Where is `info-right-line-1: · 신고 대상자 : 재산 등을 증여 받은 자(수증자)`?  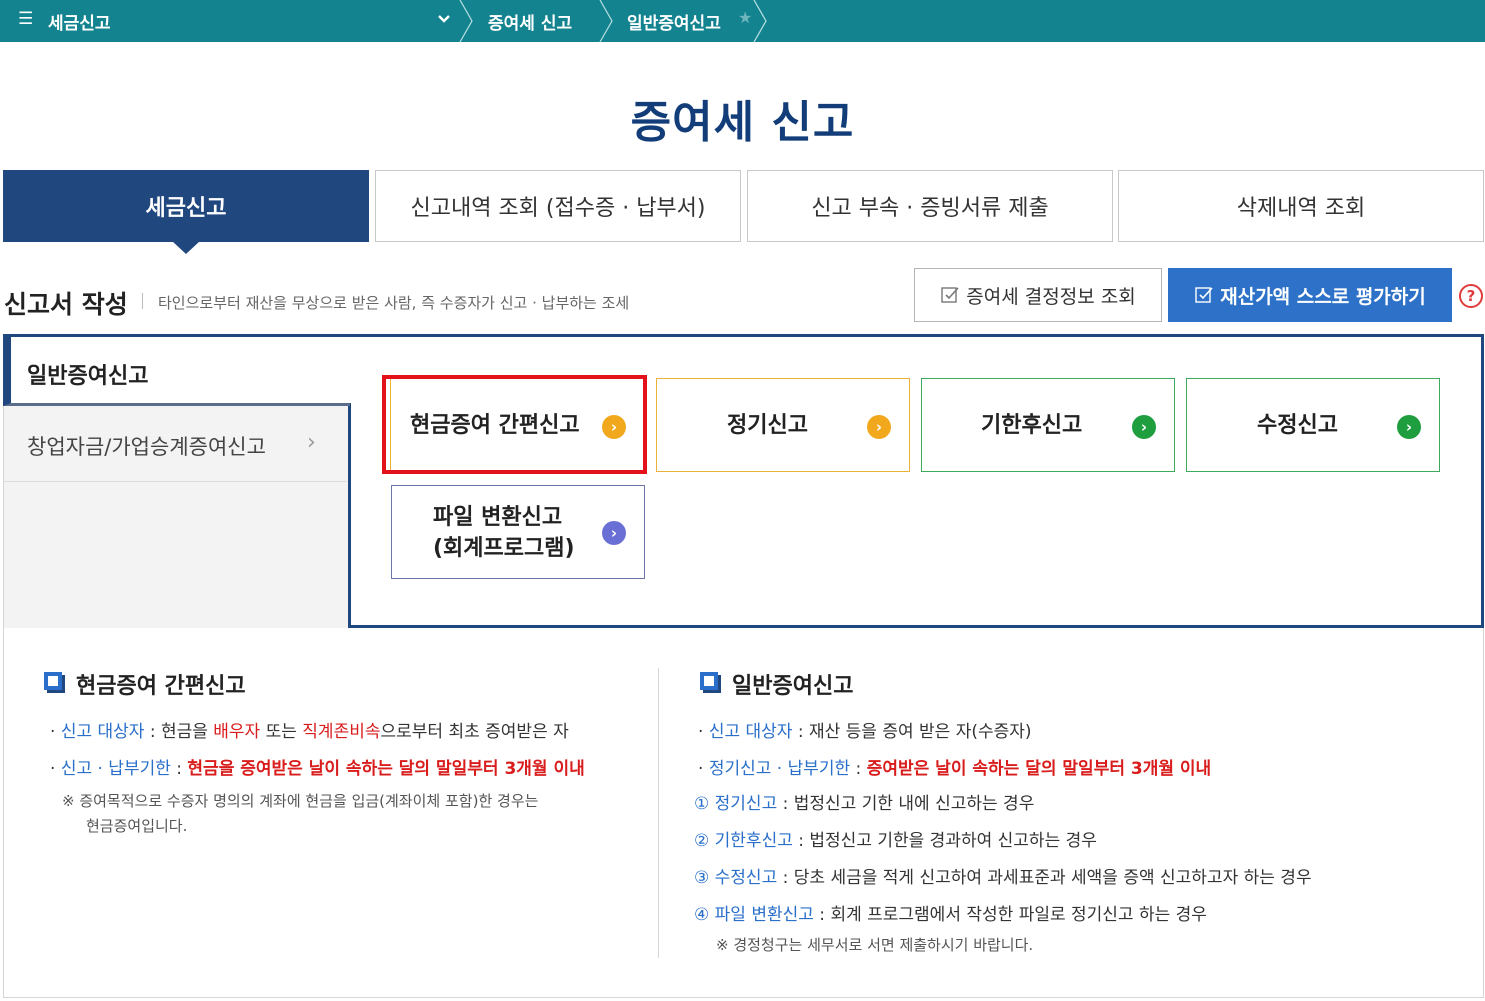 info-right-line-1: · 신고 대상자 : 재산 등을 증여 받은 자(수증자) is located at coordinates (865, 732).